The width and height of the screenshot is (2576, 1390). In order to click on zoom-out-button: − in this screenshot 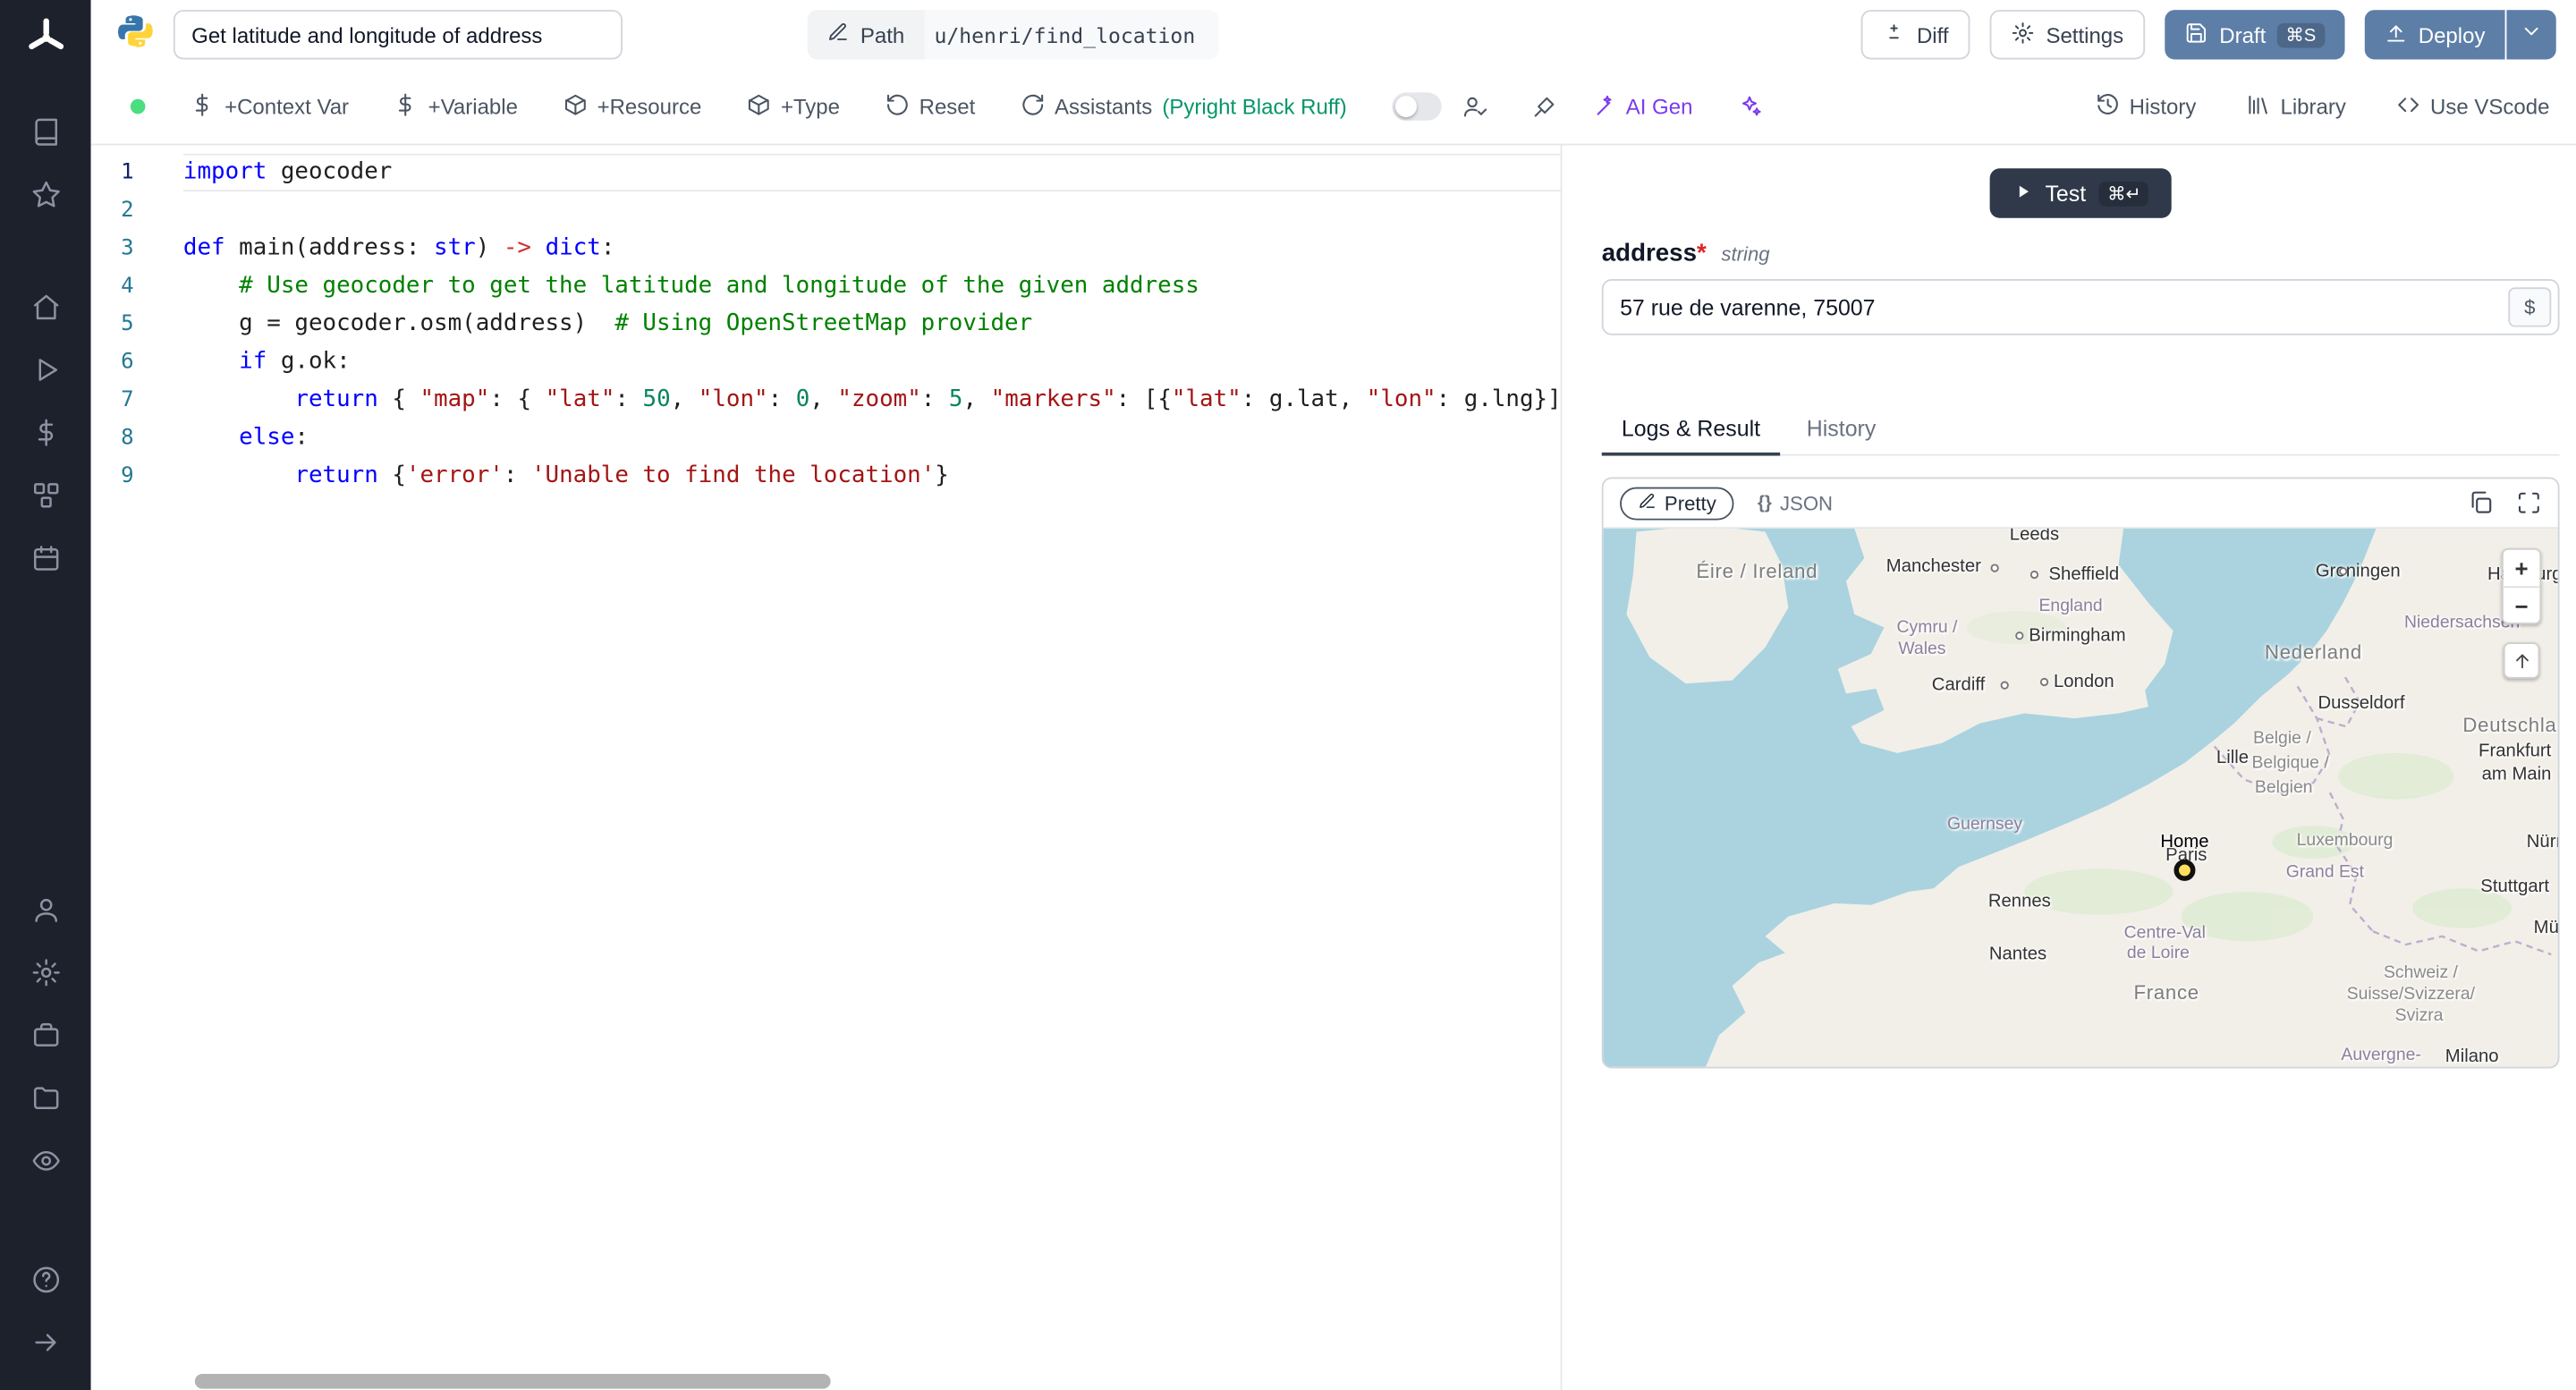, I will do `click(2521, 604)`.